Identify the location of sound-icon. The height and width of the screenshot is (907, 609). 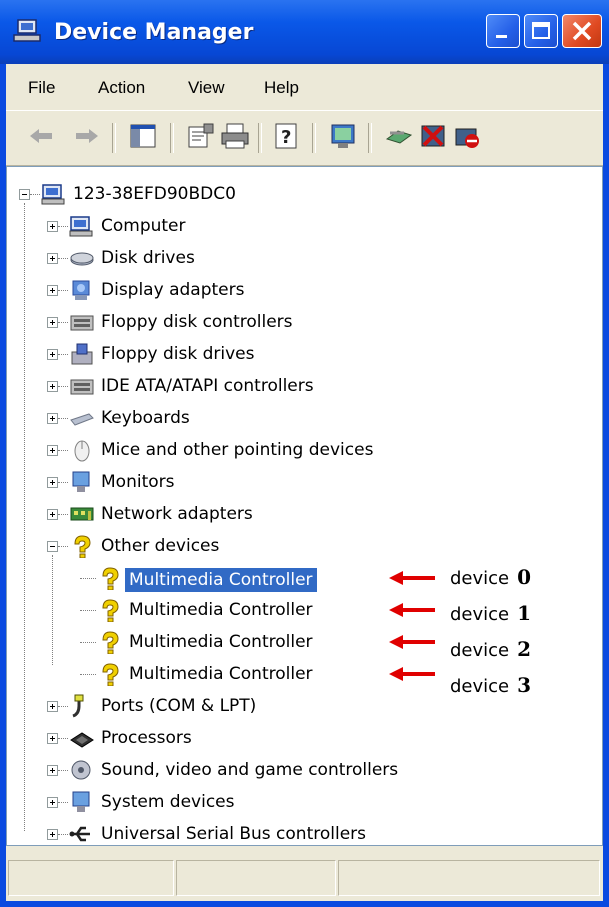
(81, 770).